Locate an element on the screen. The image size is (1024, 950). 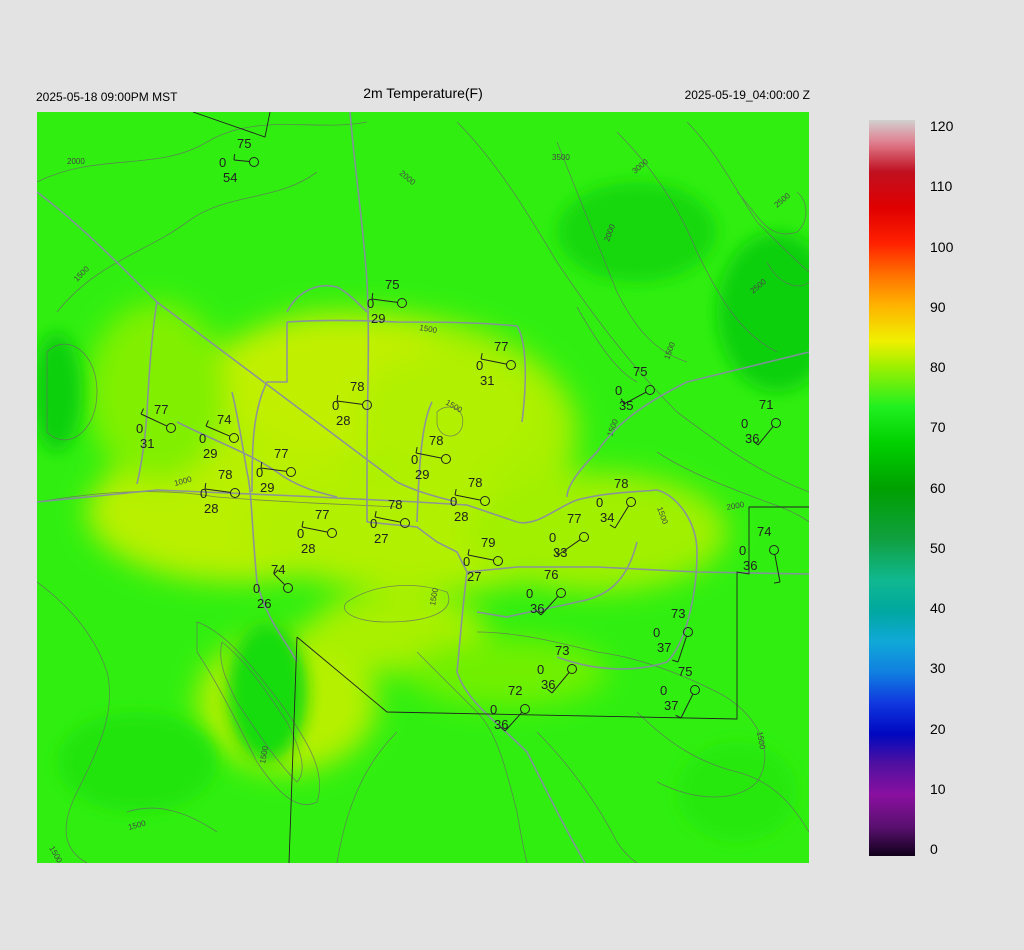
station-dewpoint: 54 is located at coordinates (230, 177).